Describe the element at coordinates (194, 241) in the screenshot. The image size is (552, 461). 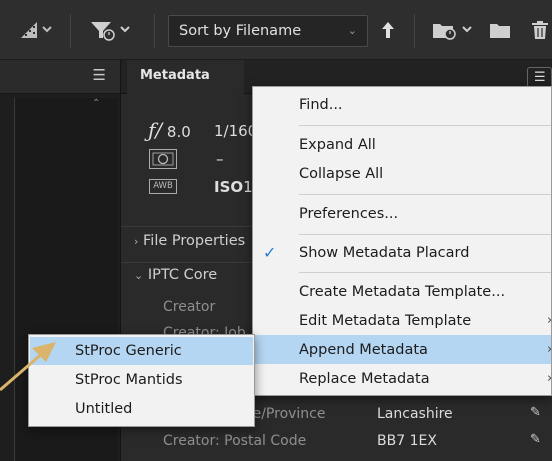
I see `section-label: File Properties` at that location.